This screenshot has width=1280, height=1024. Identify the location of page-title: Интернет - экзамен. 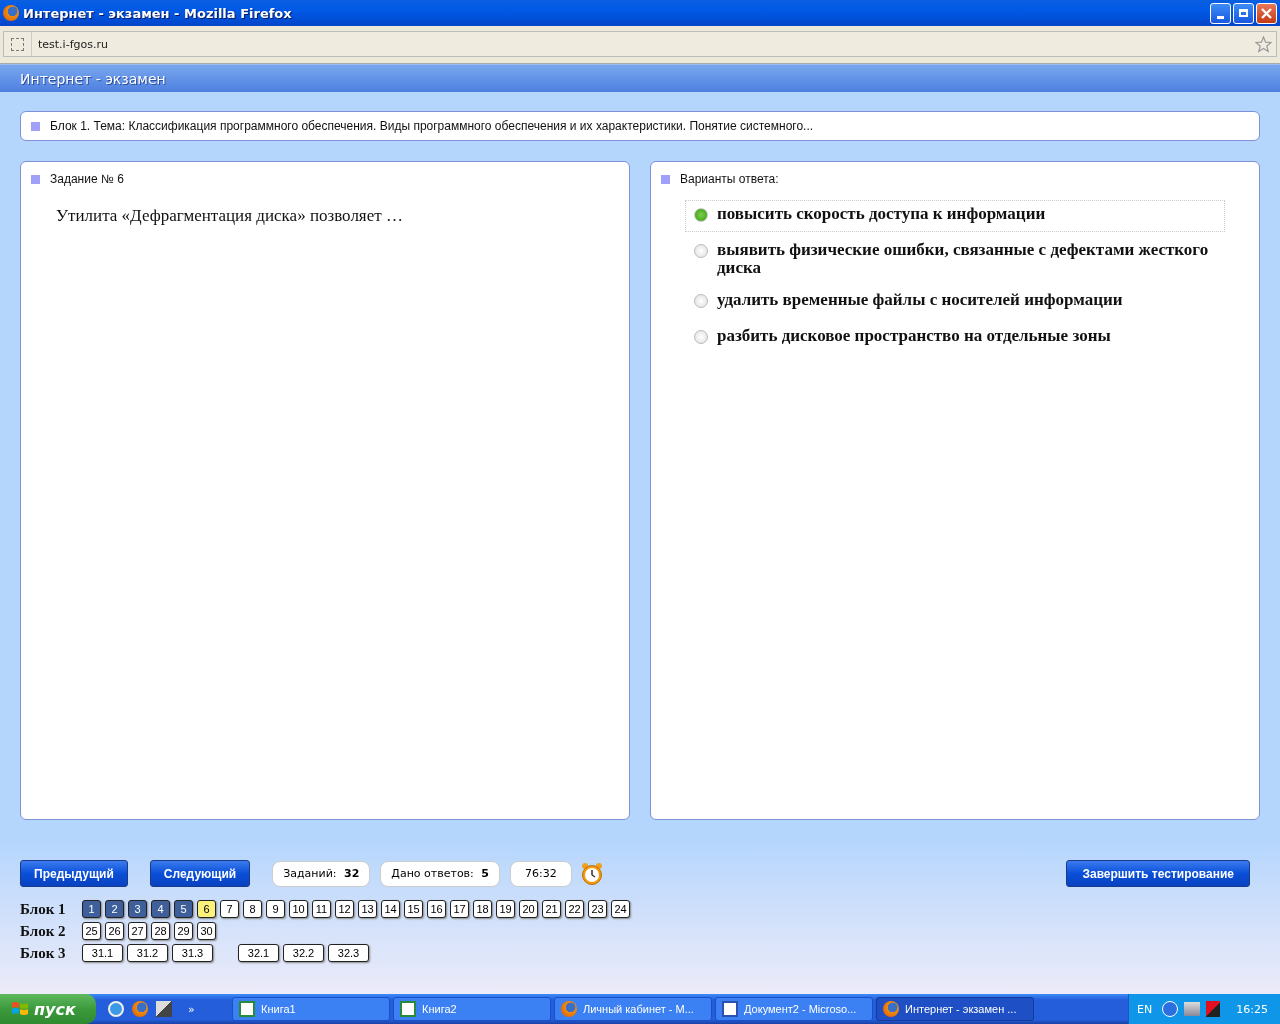
(93, 78).